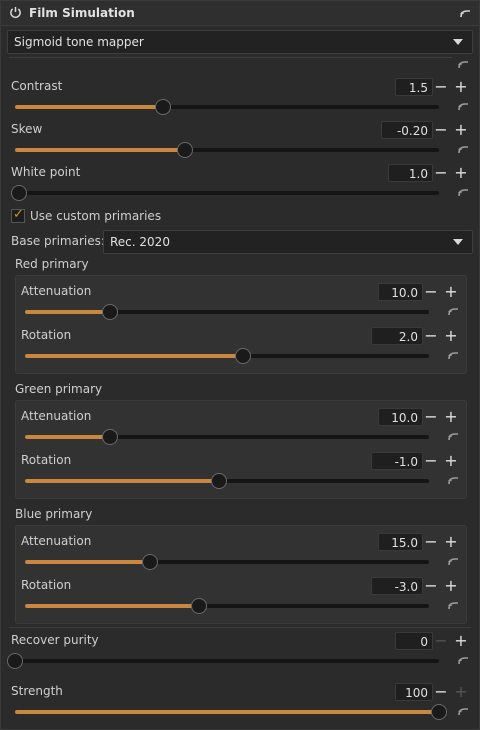 The image size is (480, 730). What do you see at coordinates (431, 336) in the screenshot?
I see `red-rotation-minus-button: −` at bounding box center [431, 336].